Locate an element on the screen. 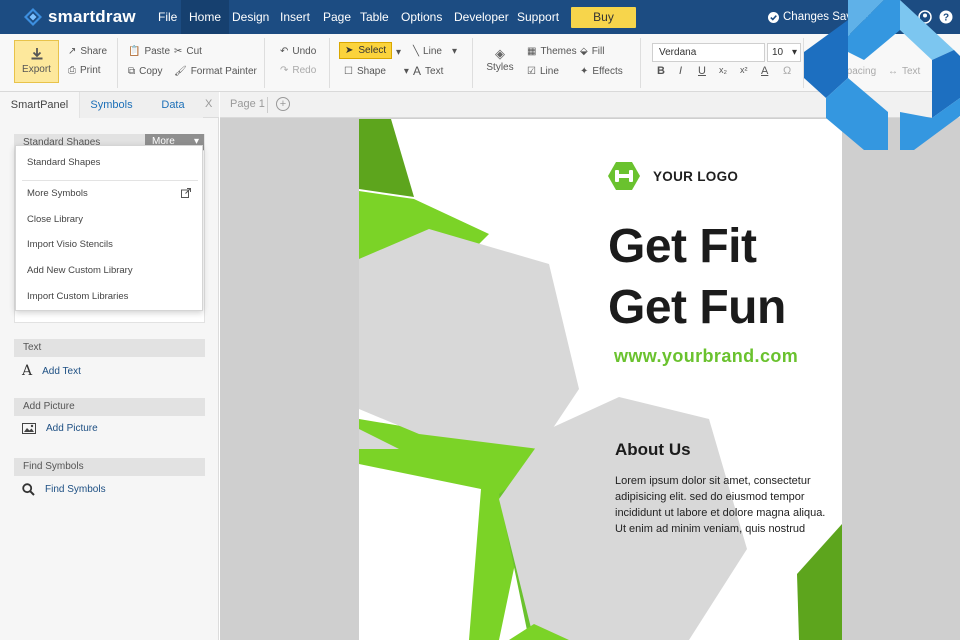  line-label: Line is located at coordinates (432, 51).